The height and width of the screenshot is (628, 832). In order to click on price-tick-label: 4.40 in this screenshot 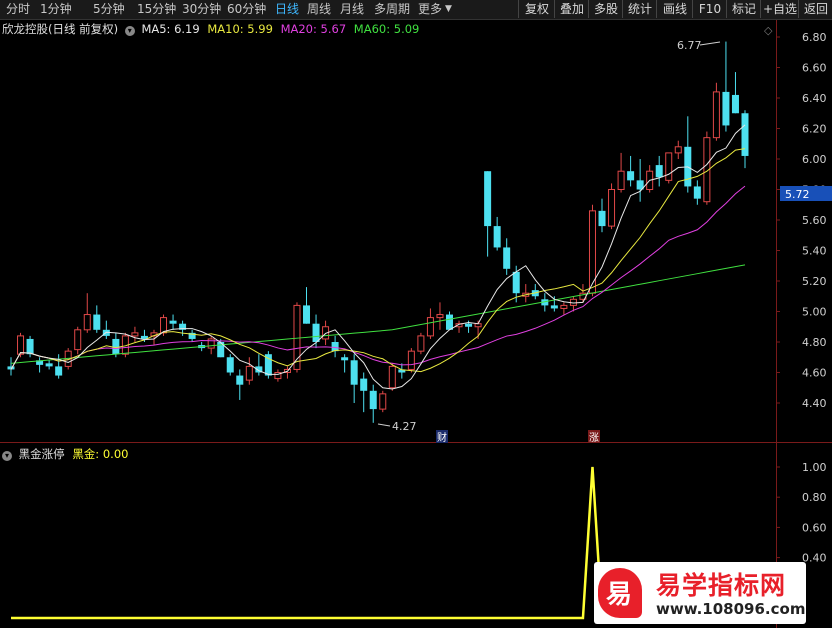, I will do `click(814, 403)`.